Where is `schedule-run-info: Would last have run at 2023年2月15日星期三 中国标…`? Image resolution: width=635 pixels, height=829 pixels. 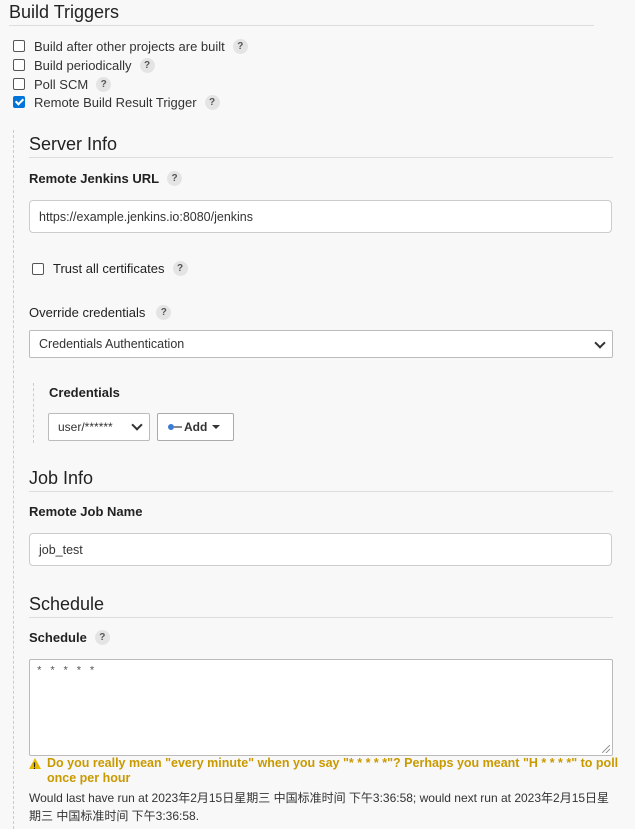
schedule-run-info: Would last have run at 2023年2月15日星期三 中国标… is located at coordinates (319, 807).